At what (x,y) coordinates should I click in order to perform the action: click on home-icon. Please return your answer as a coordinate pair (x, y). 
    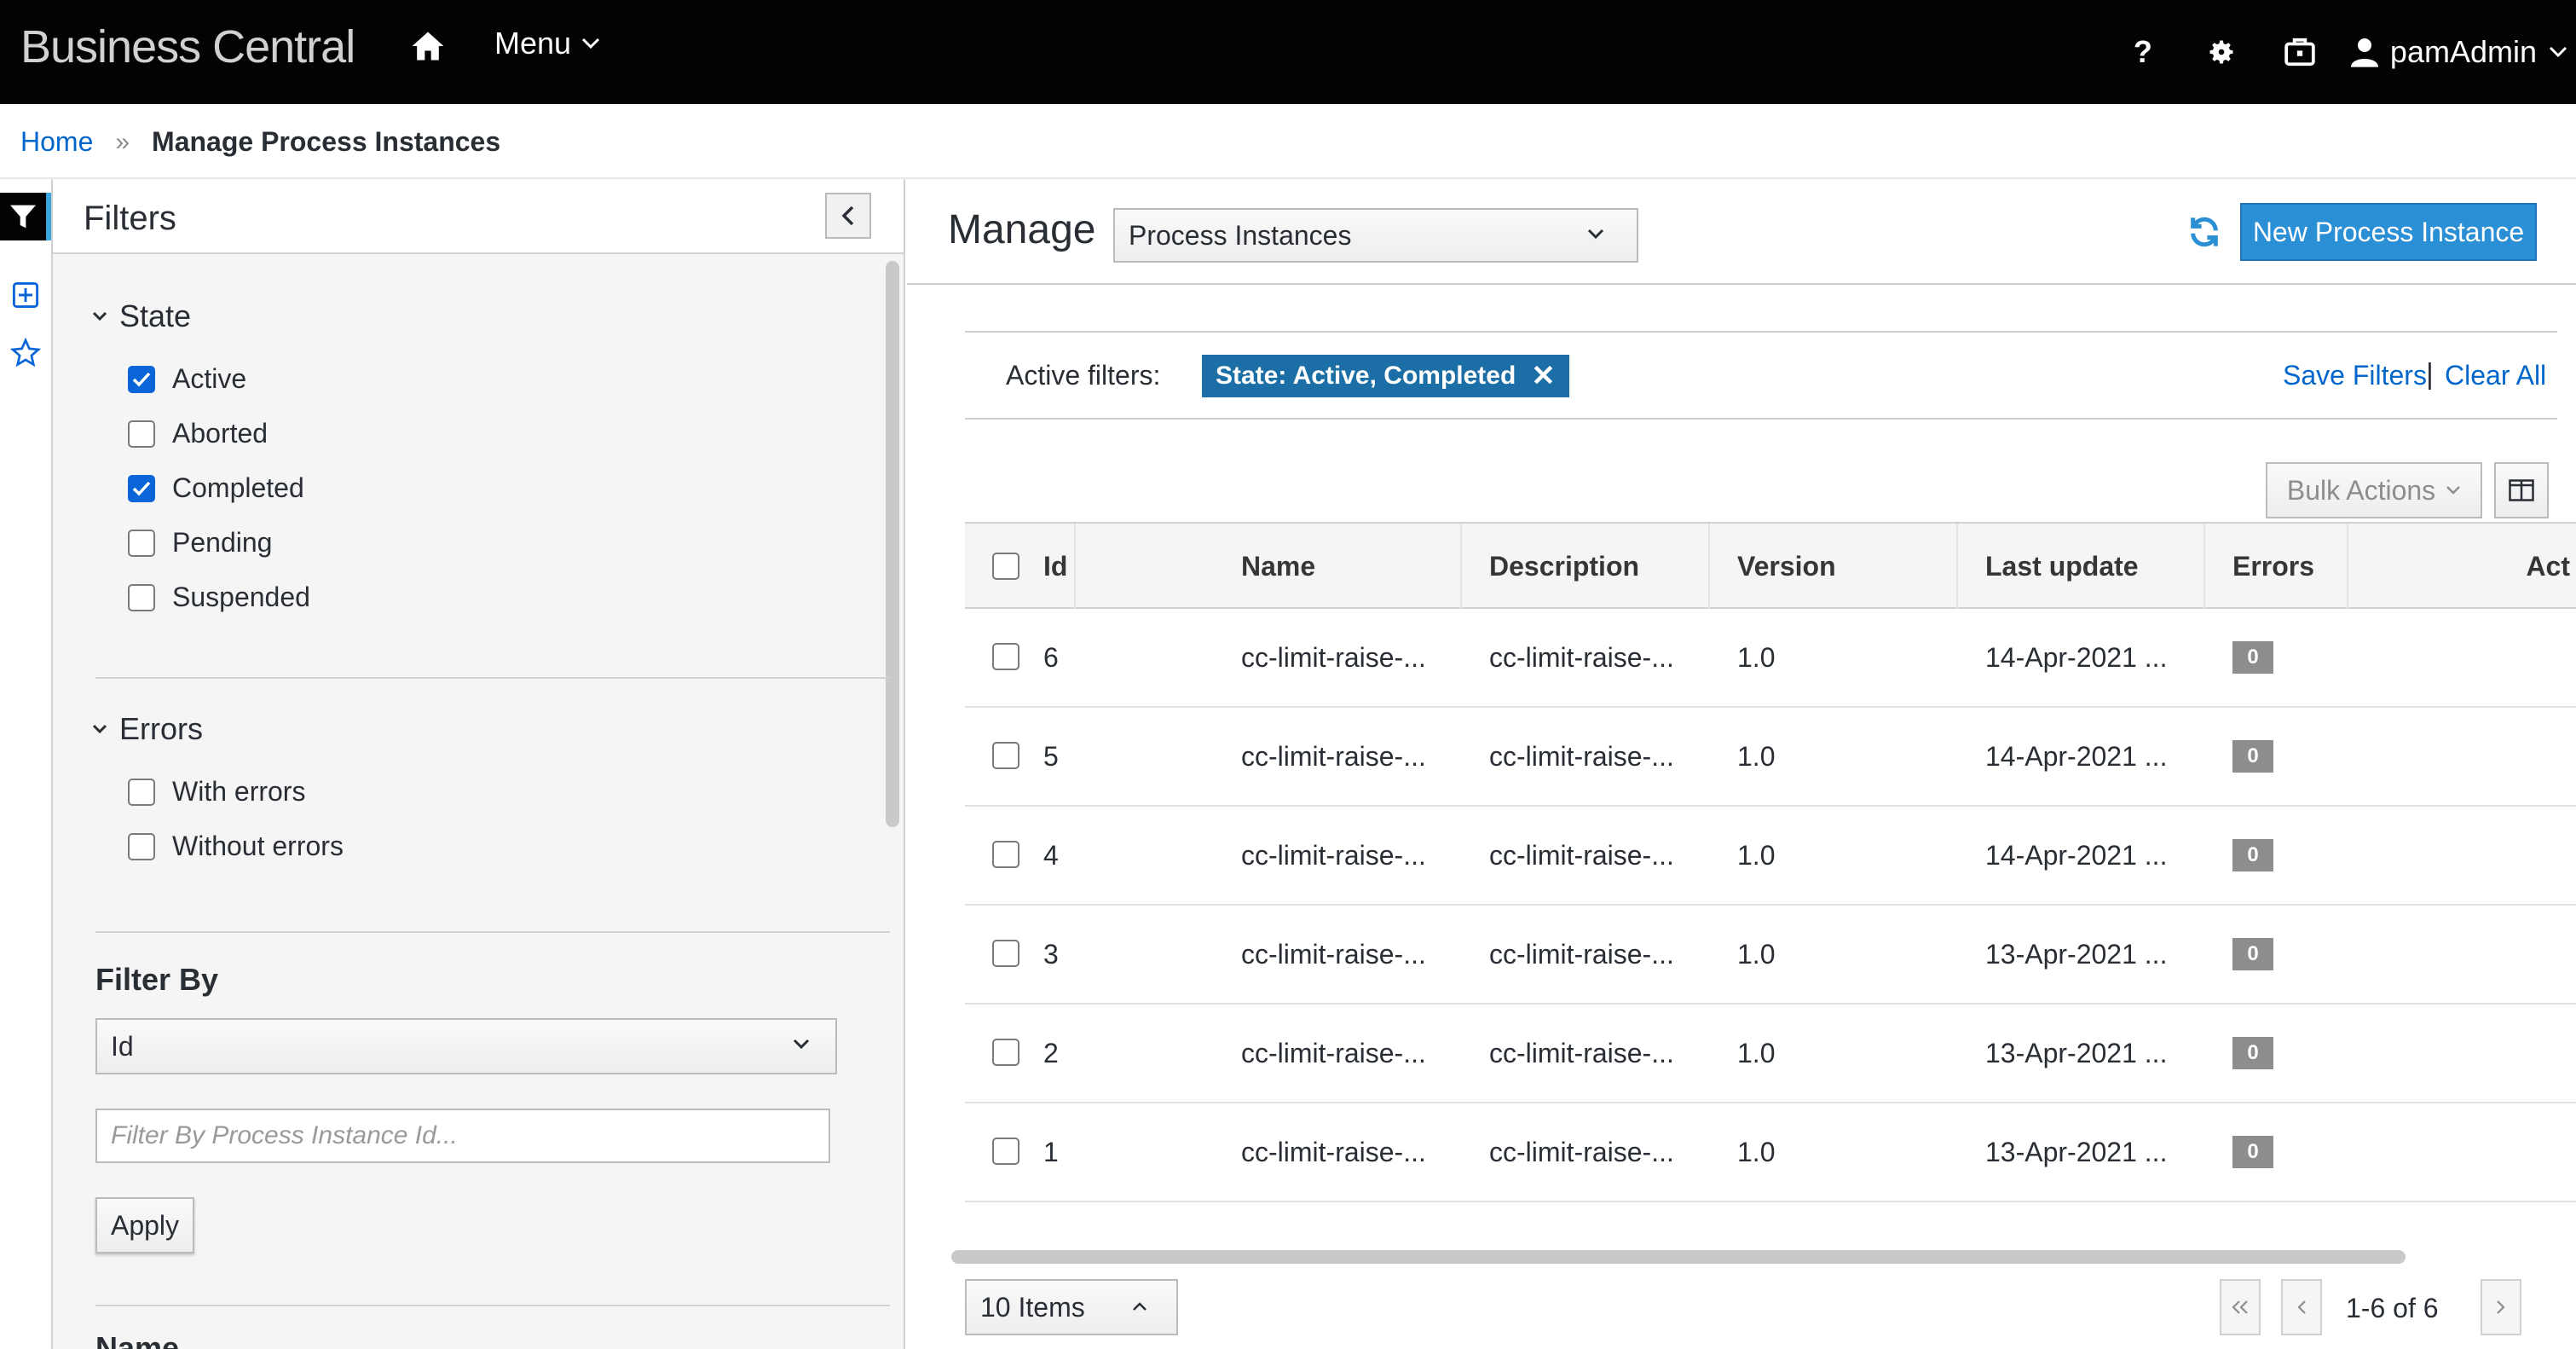
    Looking at the image, I should click on (428, 46).